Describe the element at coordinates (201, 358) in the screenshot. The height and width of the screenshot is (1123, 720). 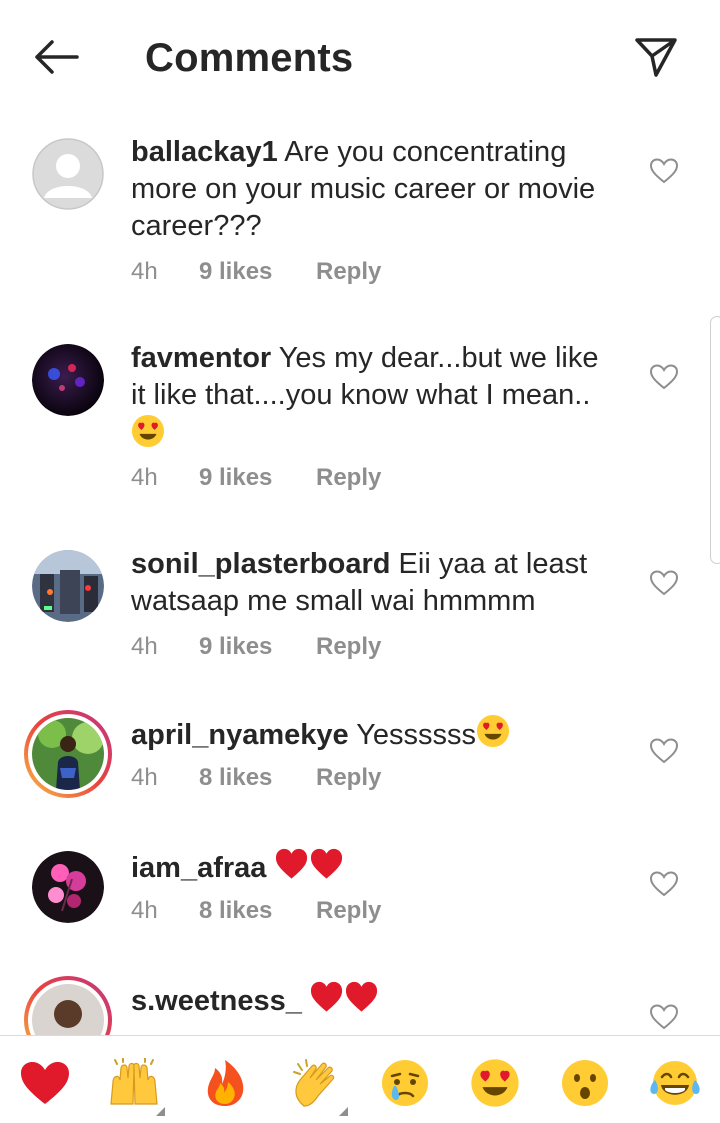
I see `comment-username: favmentor` at that location.